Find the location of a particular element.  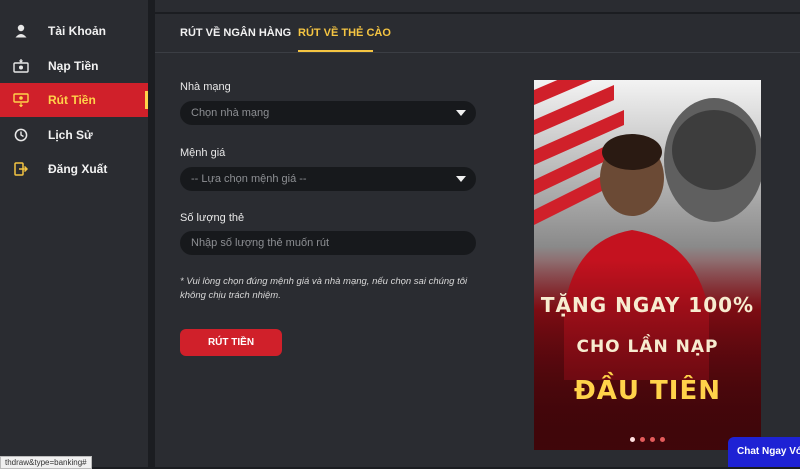

network-select-placeholder: Chọn nhà mạng is located at coordinates (230, 113).